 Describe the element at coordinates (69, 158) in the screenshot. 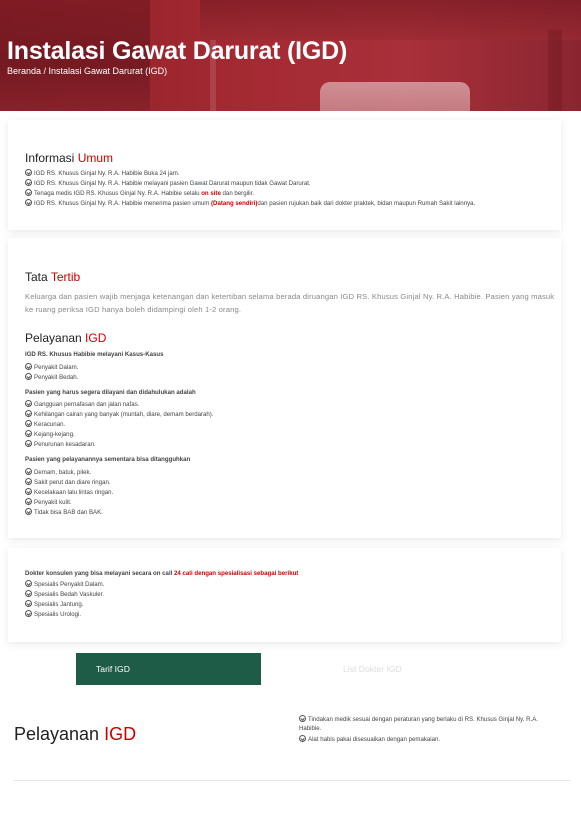

I see `informasi-umum-heading: Informasi Umum` at that location.